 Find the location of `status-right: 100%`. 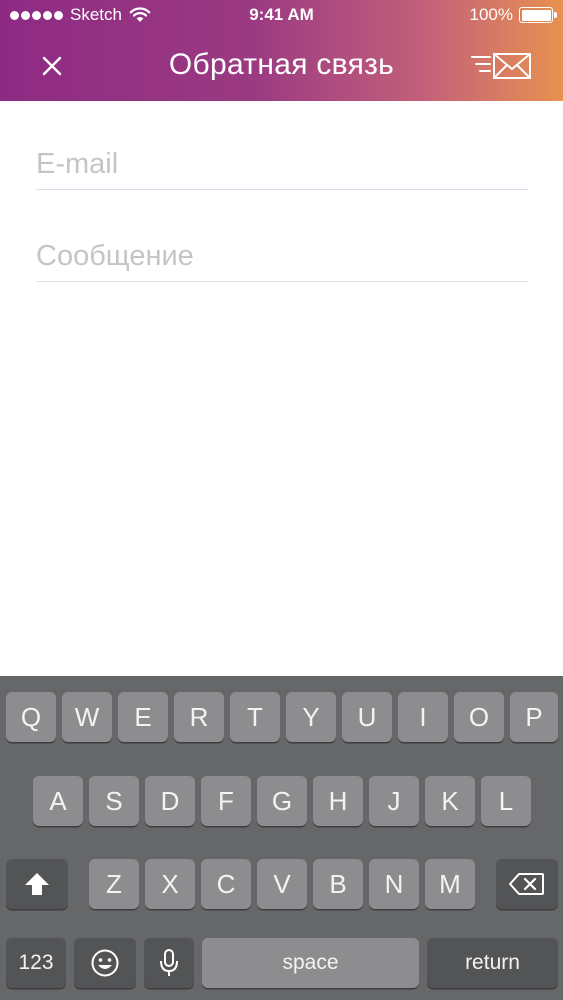

status-right: 100% is located at coordinates (513, 15).